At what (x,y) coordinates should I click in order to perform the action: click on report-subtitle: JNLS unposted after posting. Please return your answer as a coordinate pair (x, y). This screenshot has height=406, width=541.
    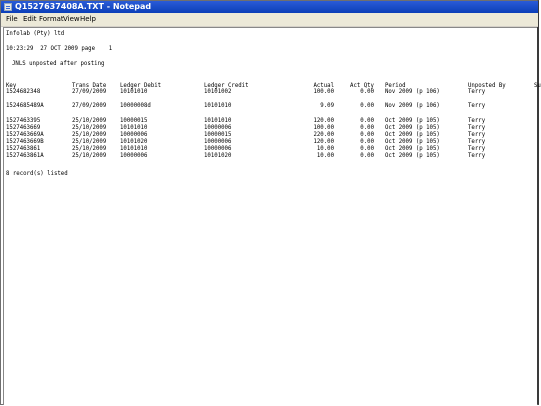
    Looking at the image, I should click on (58, 64).